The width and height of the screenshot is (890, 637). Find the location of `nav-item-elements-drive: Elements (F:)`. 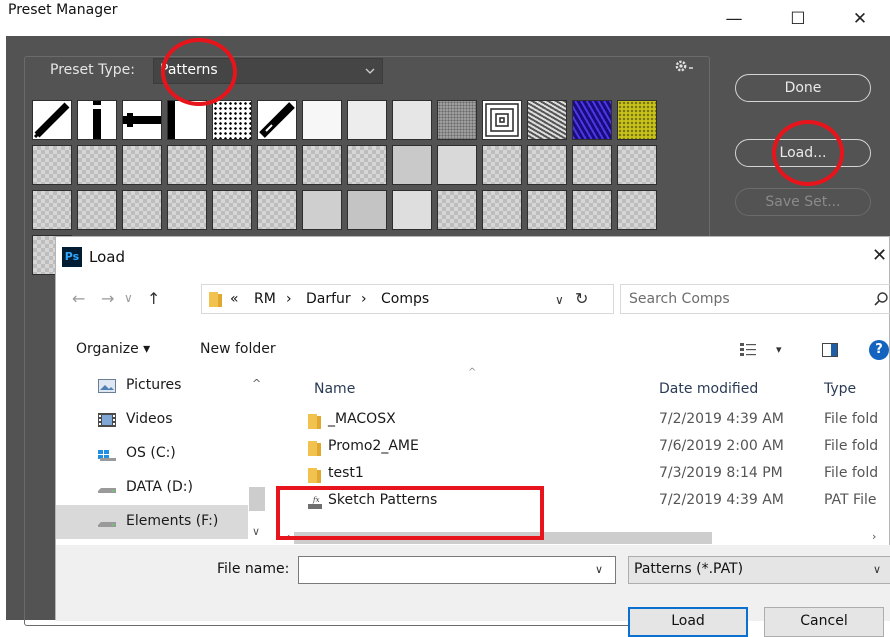

nav-item-elements-drive: Elements (F:) is located at coordinates (152, 522).